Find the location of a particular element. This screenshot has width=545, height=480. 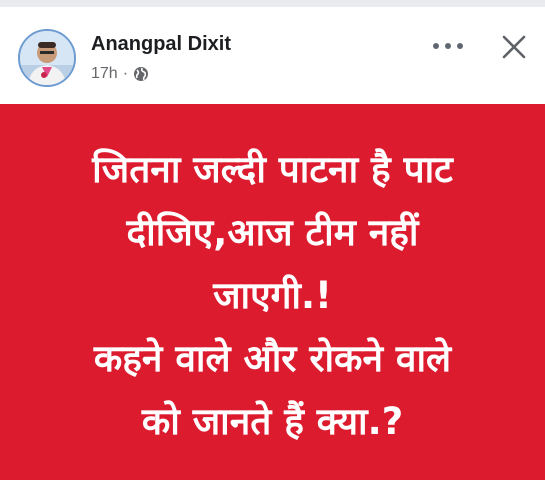

author-avatar is located at coordinates (47, 58).